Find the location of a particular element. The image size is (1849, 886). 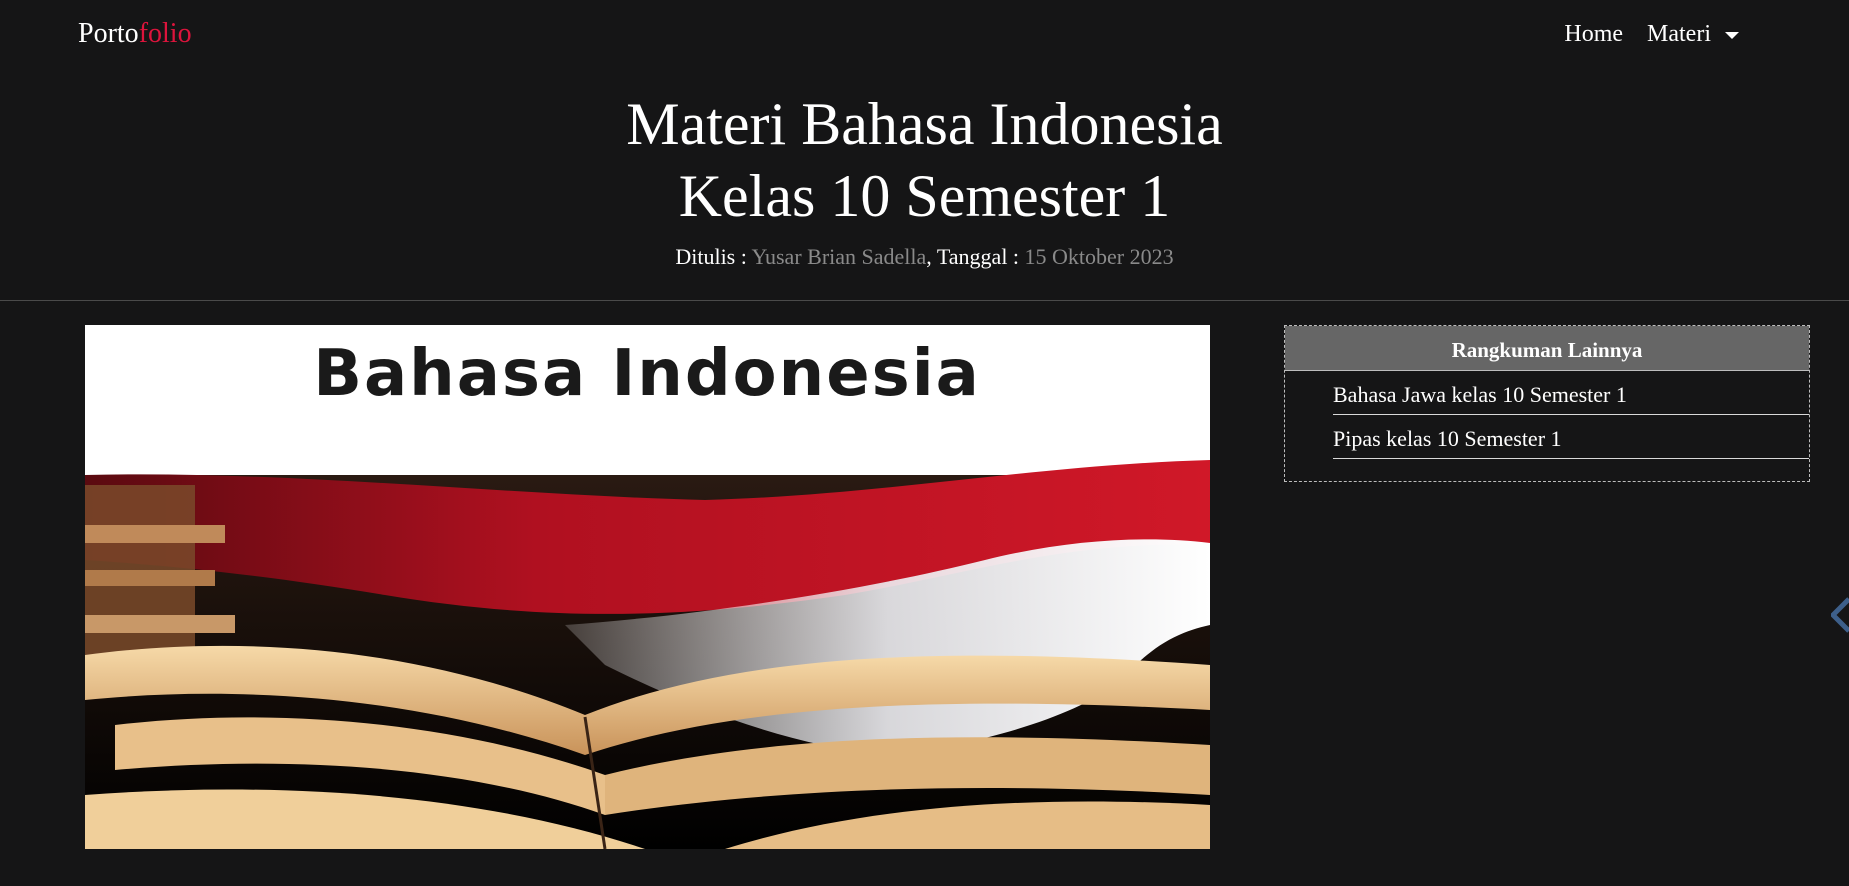

nav-dropdown-materi: Materi is located at coordinates (1693, 34).